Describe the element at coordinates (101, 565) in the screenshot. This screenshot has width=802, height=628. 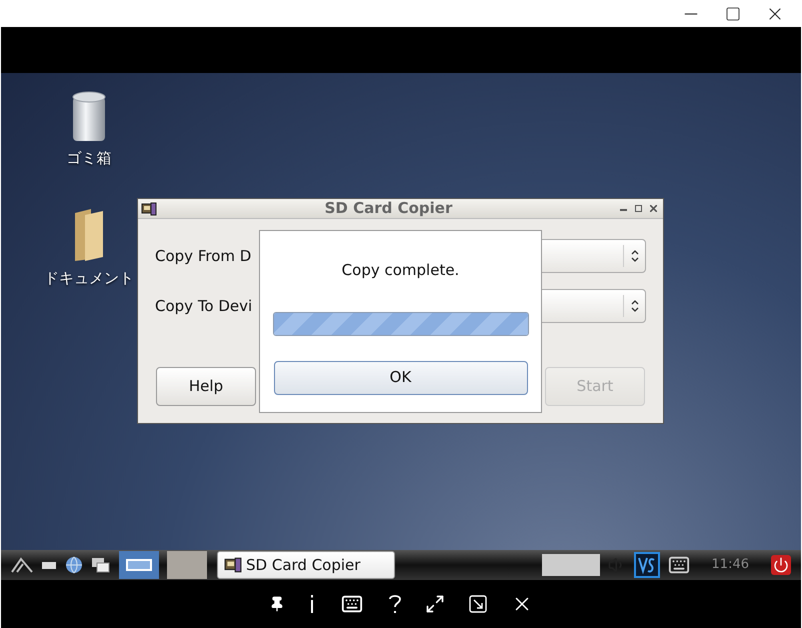
I see `windows-icon` at that location.